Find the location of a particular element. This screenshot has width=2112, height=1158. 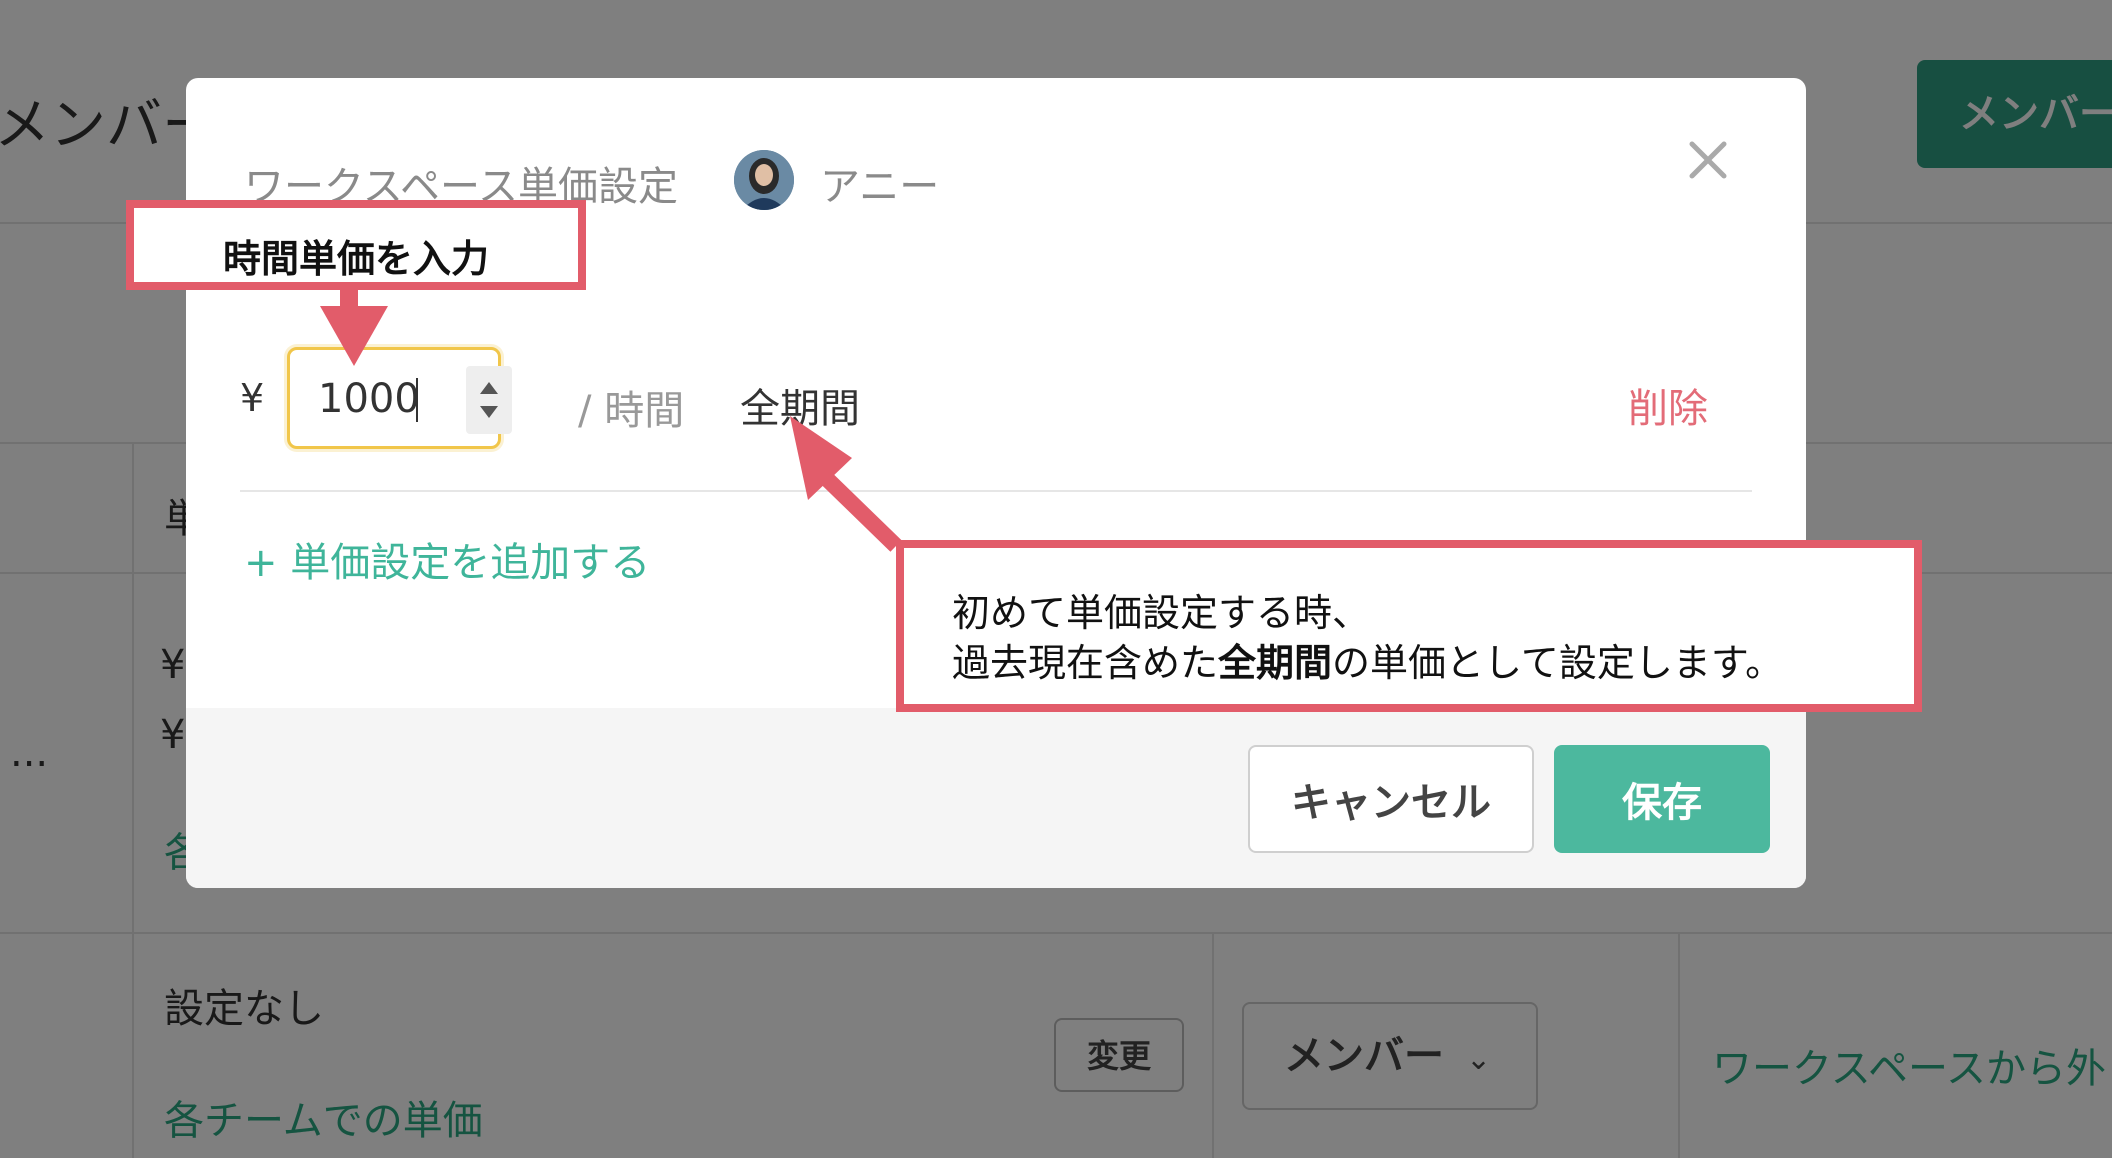

annotation-period-line2: 過去現在含めた全期間の単価として設定します。 is located at coordinates (1367, 659).